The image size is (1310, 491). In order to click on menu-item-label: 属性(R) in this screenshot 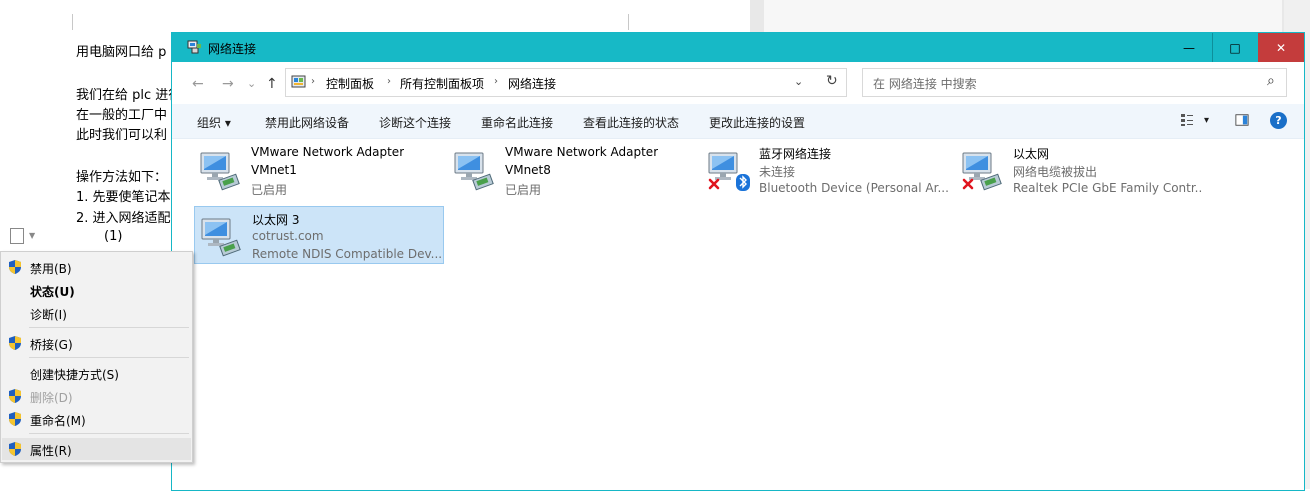, I will do `click(51, 451)`.